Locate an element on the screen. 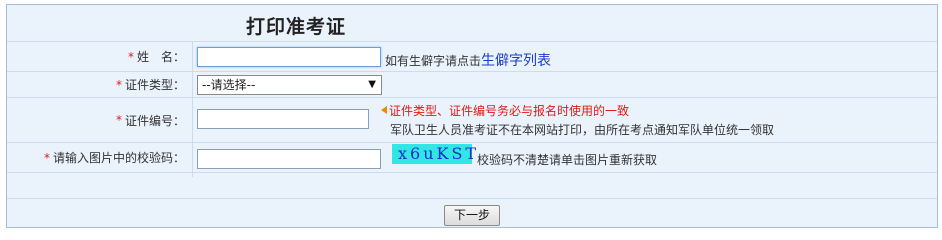 The image size is (942, 240). name-hint-text: 如有生僻字请点击 is located at coordinates (433, 61).